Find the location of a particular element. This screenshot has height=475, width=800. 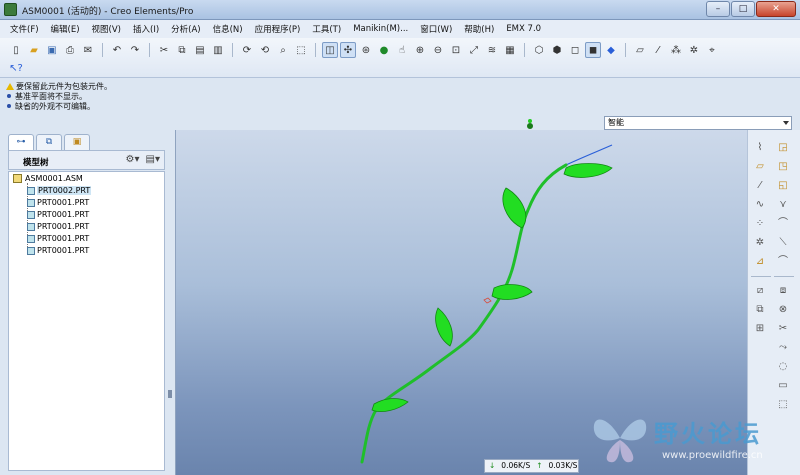

layers-icon: ▦ is located at coordinates (510, 50).